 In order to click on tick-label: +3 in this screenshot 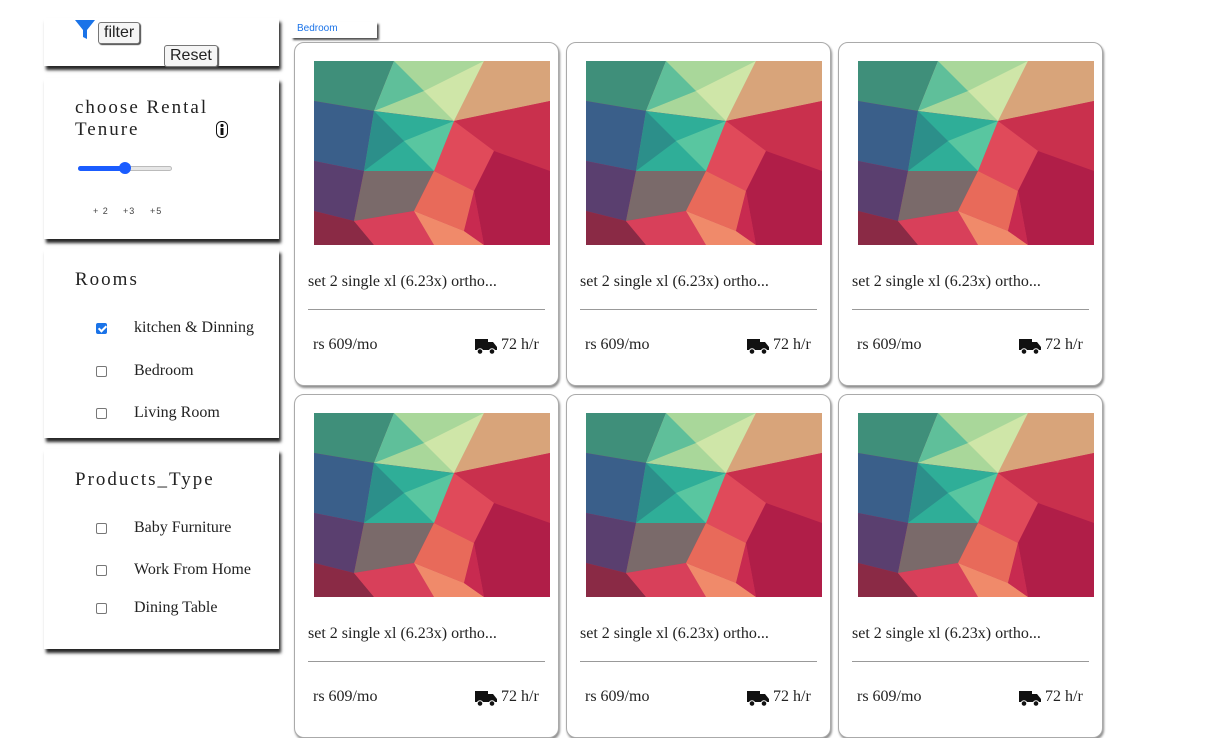, I will do `click(129, 211)`.